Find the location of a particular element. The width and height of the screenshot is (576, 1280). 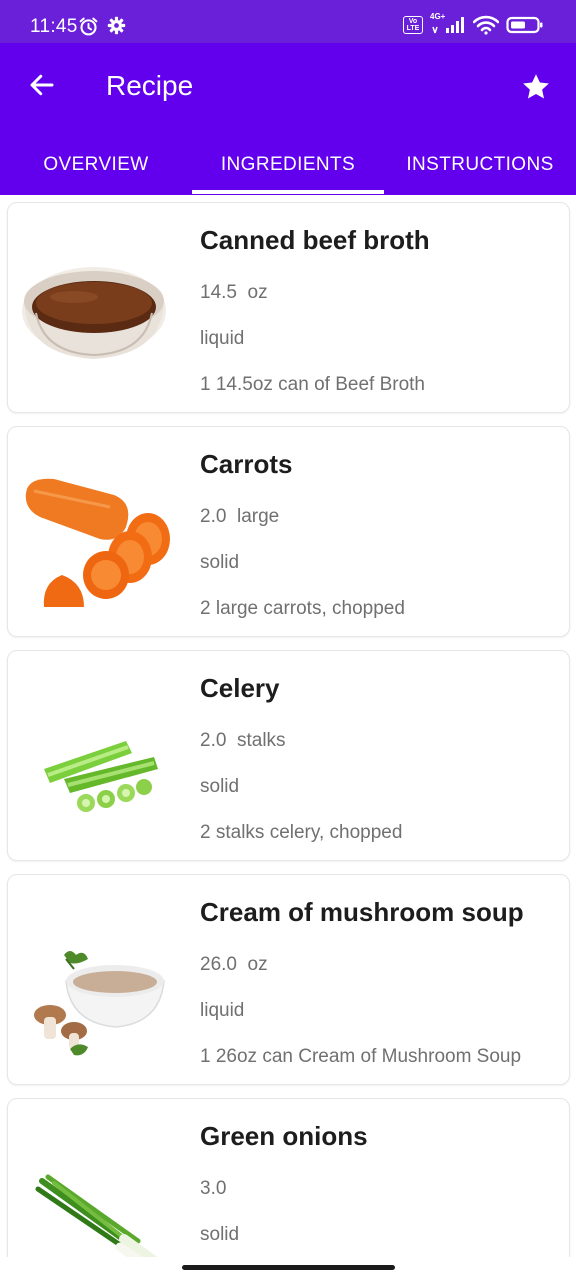

tab-ingredients-label: INGREDIENTS is located at coordinates (288, 164).